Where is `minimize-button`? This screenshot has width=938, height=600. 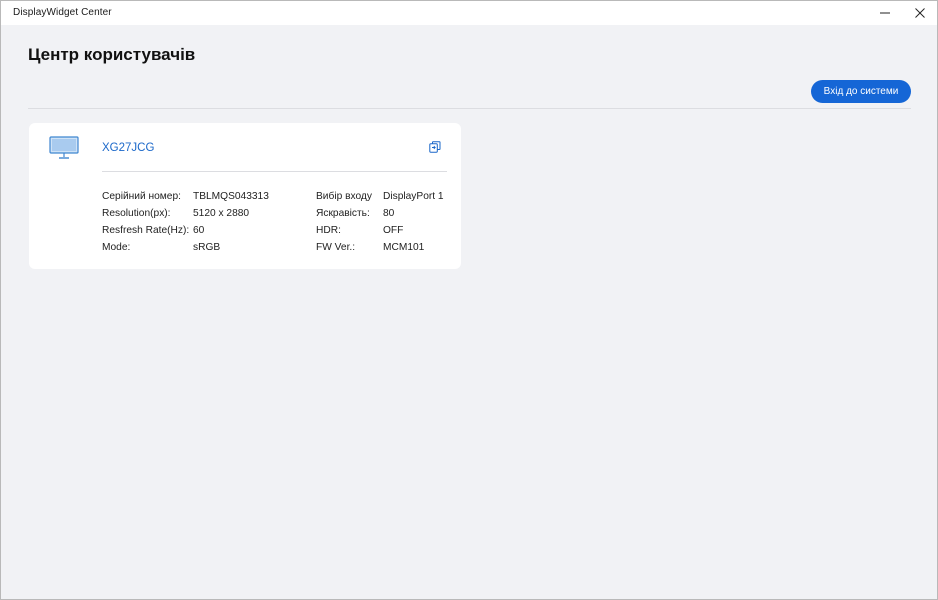 minimize-button is located at coordinates (885, 13).